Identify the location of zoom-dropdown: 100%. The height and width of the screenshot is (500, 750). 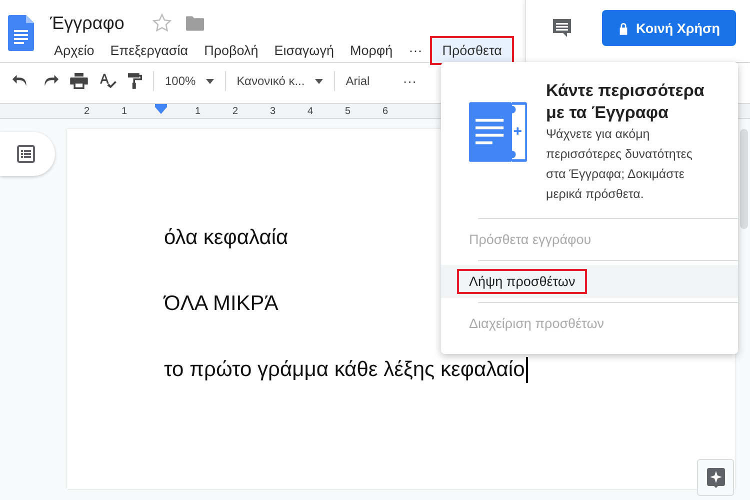
(189, 81).